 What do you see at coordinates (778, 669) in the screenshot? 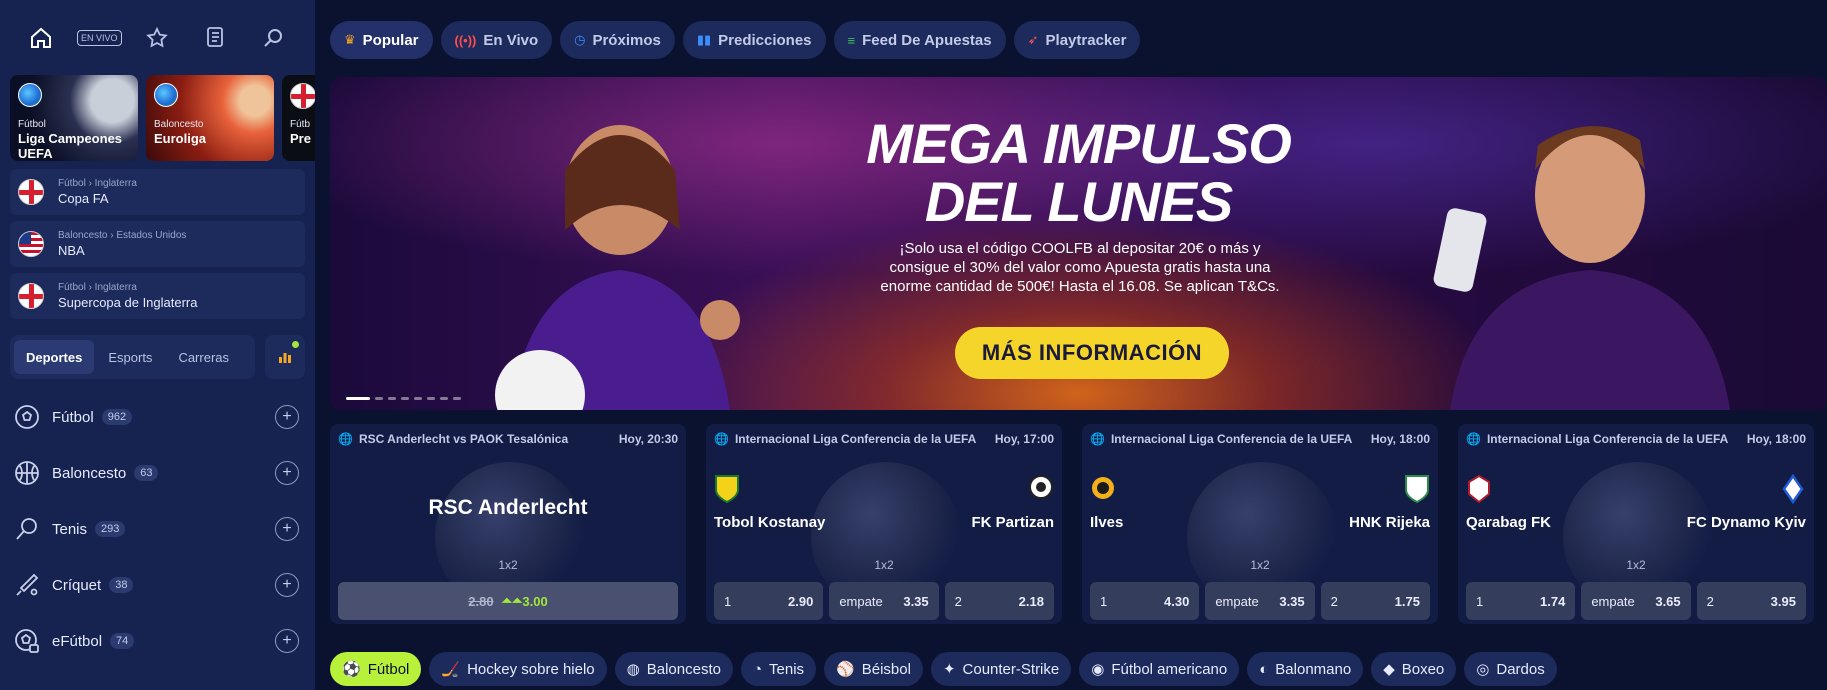
I see `sport-pill-tenis: ◔ Tenis` at bounding box center [778, 669].